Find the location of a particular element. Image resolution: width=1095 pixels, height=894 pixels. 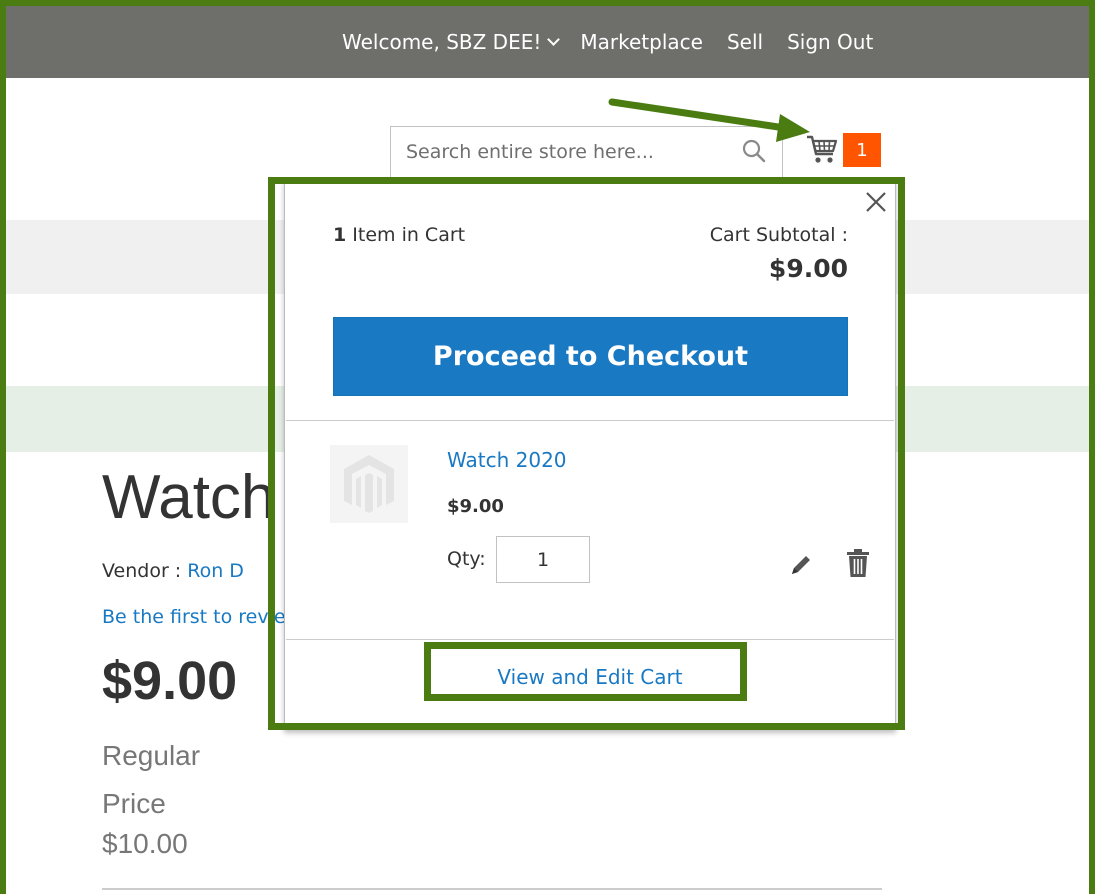

product-title: Watch is located at coordinates (189, 497).